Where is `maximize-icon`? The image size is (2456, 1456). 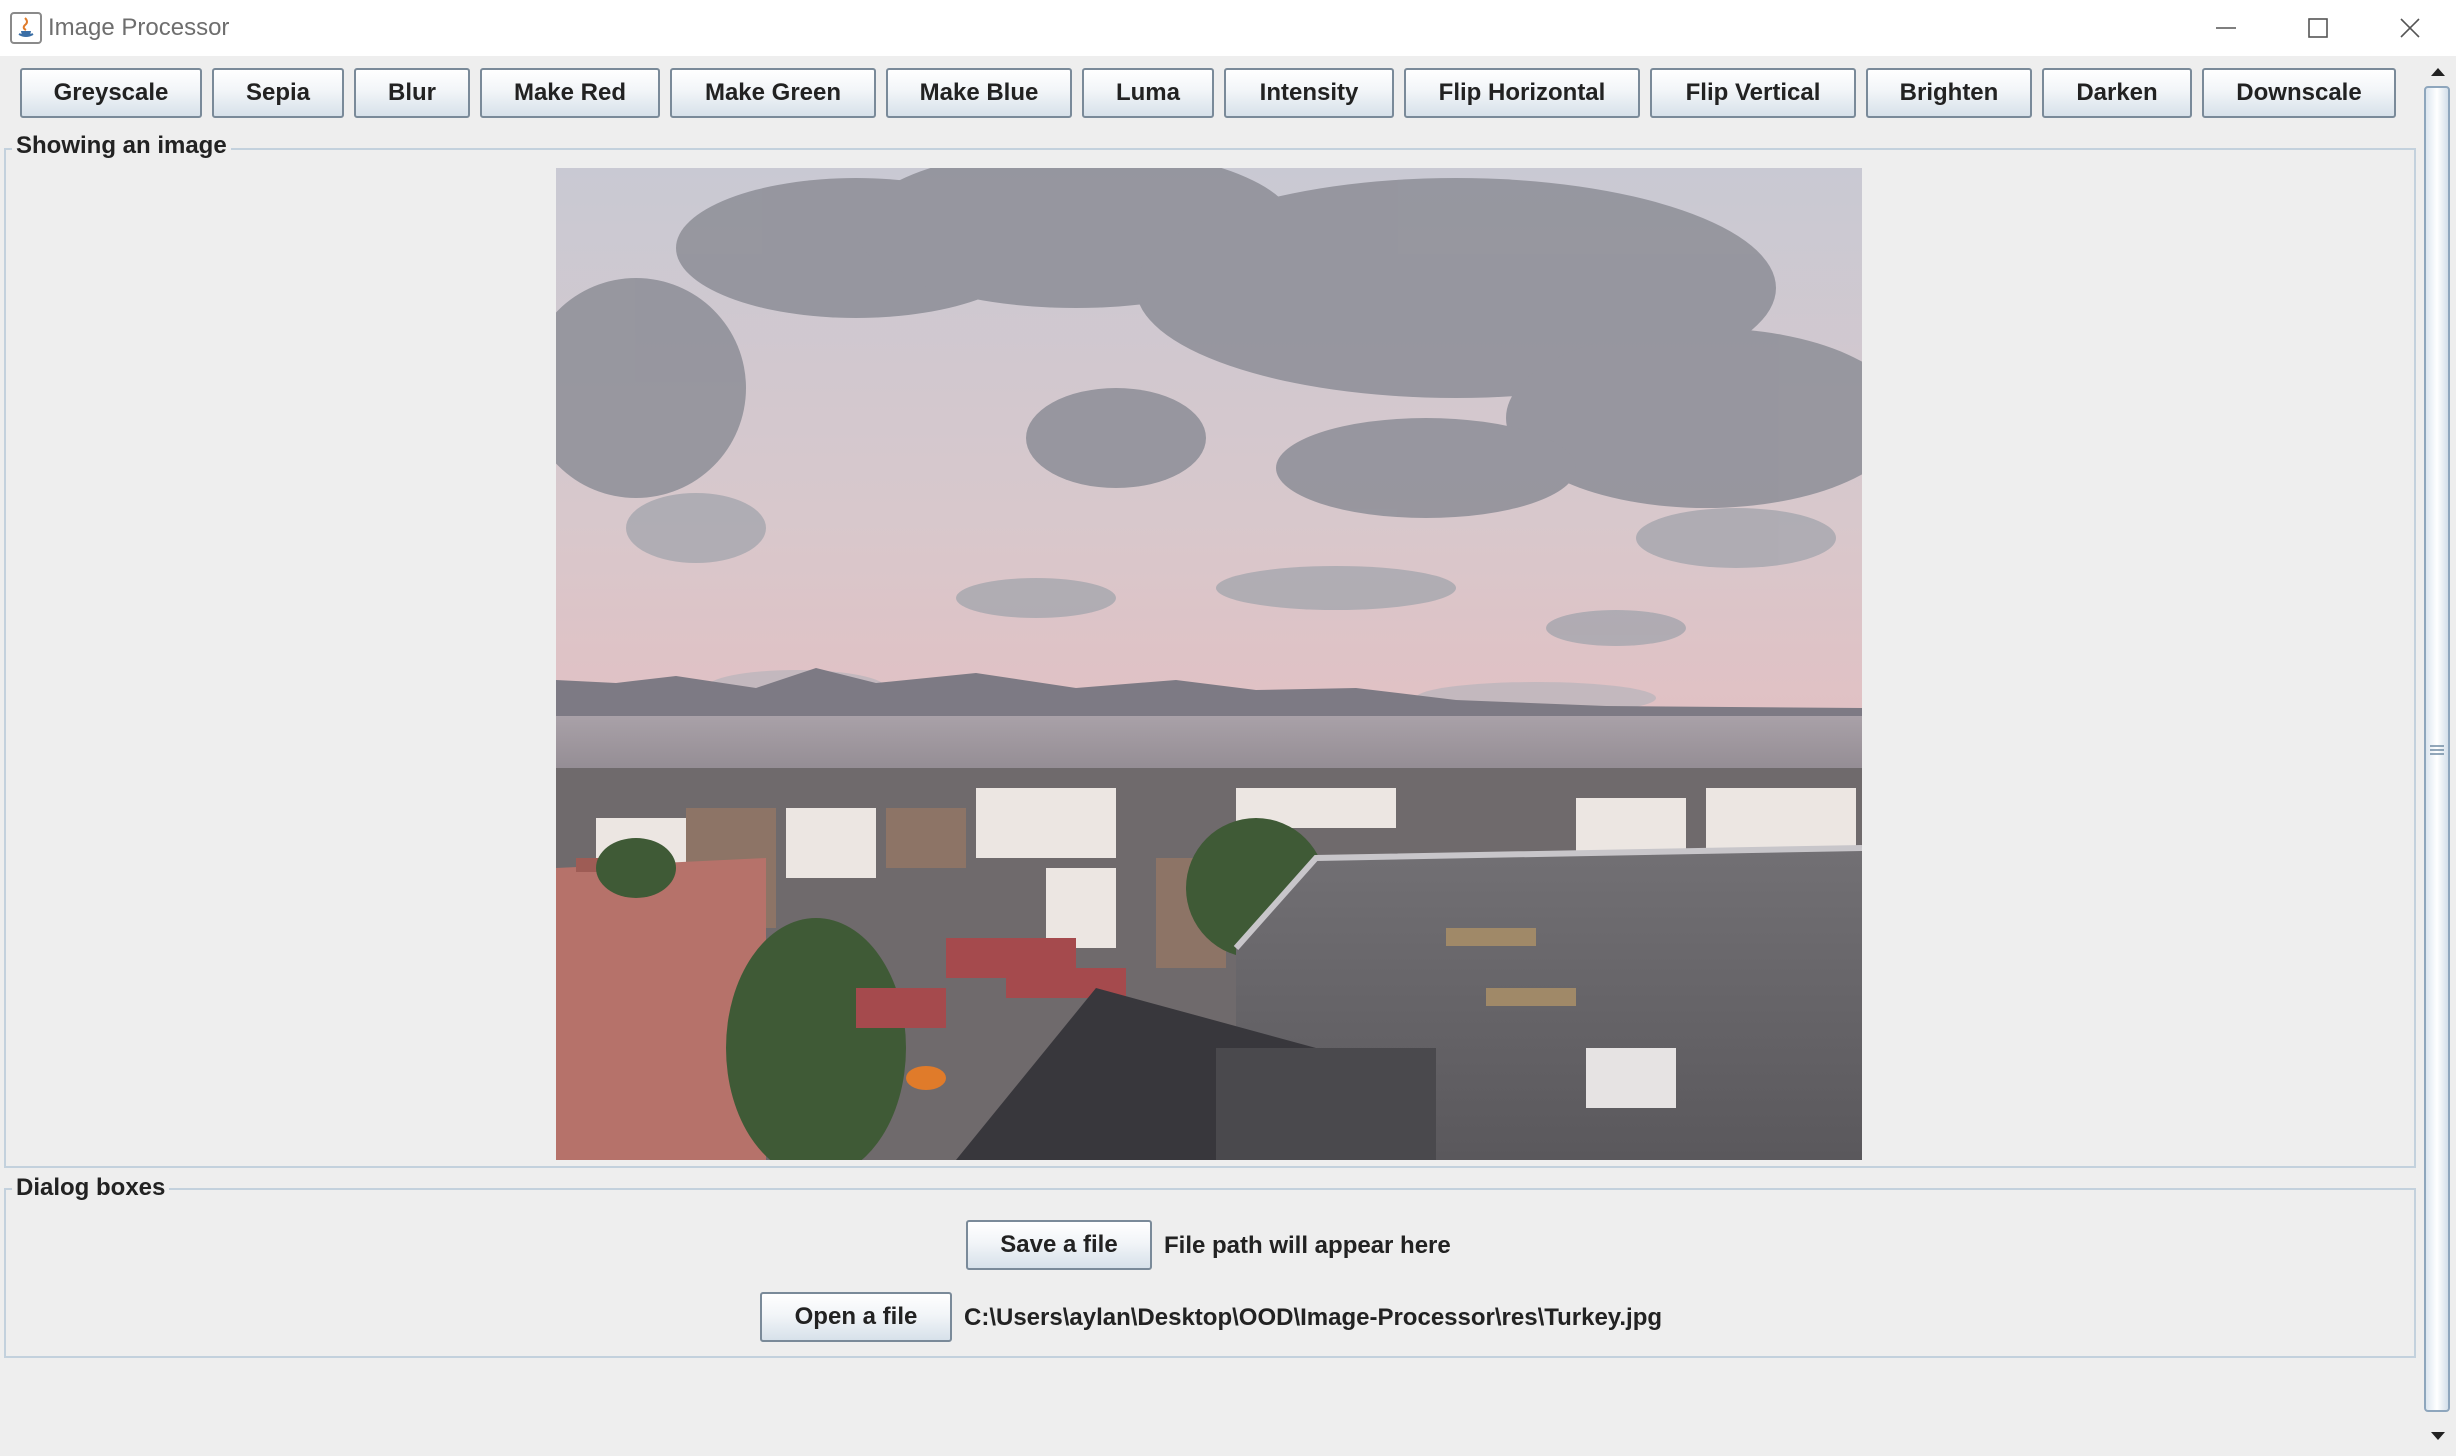
maximize-icon is located at coordinates (2318, 28).